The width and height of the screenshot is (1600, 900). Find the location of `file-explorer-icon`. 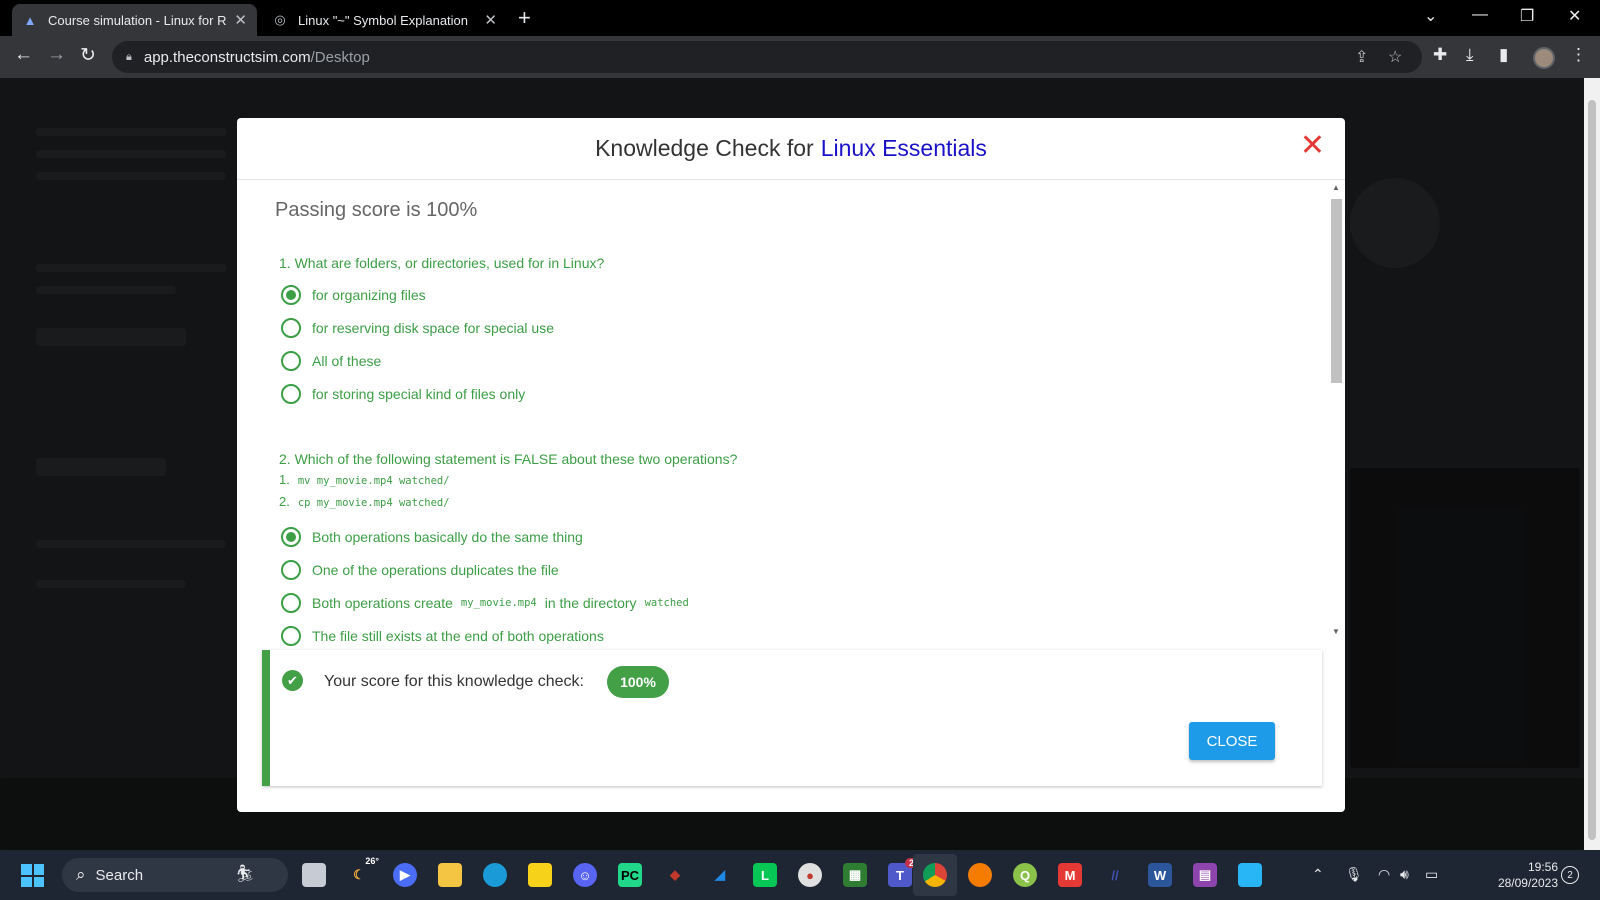

file-explorer-icon is located at coordinates (450, 875).